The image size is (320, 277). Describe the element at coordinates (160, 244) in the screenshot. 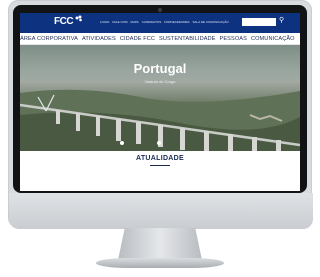

I see `monitor-stand` at that location.